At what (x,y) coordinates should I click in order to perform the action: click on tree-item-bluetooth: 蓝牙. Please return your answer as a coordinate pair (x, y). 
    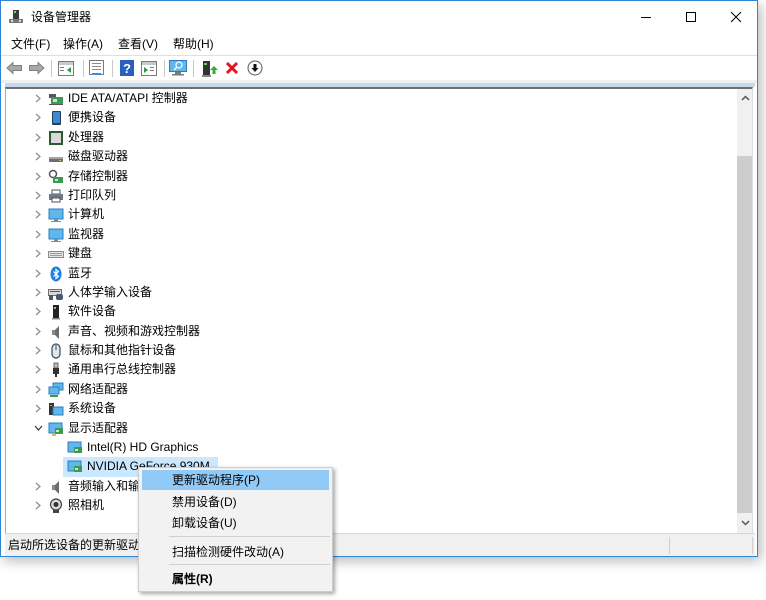
    Looking at the image, I should click on (371, 273).